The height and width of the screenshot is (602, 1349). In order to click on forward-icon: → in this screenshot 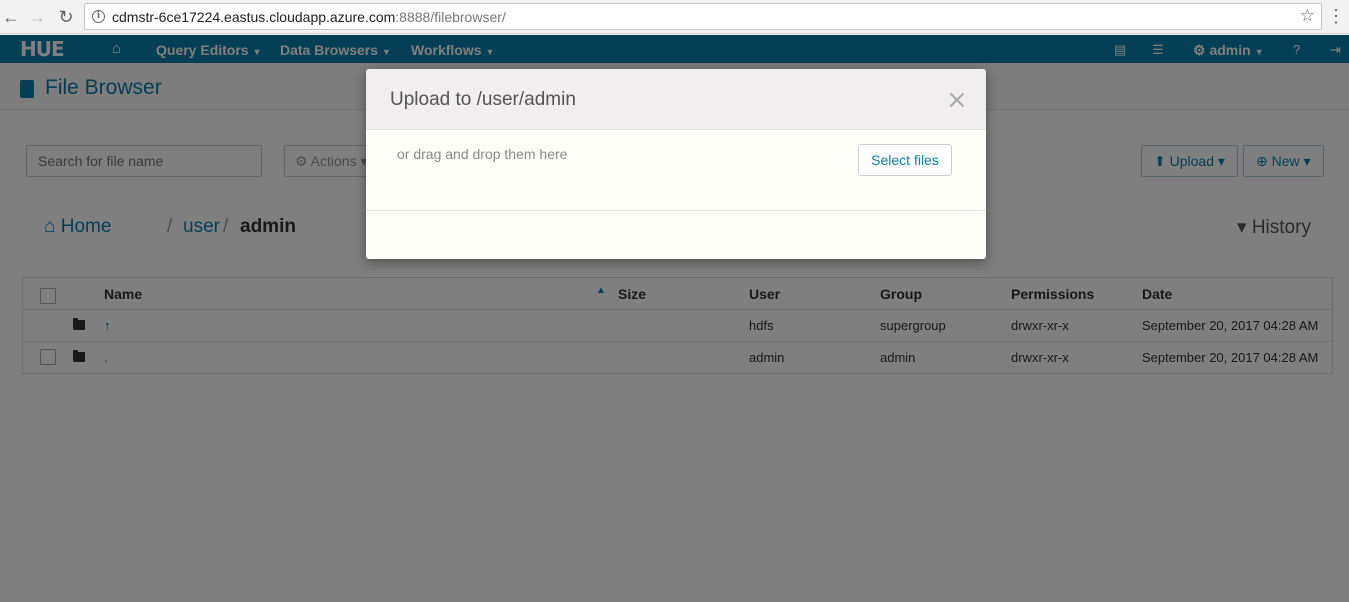, I will do `click(37, 17)`.